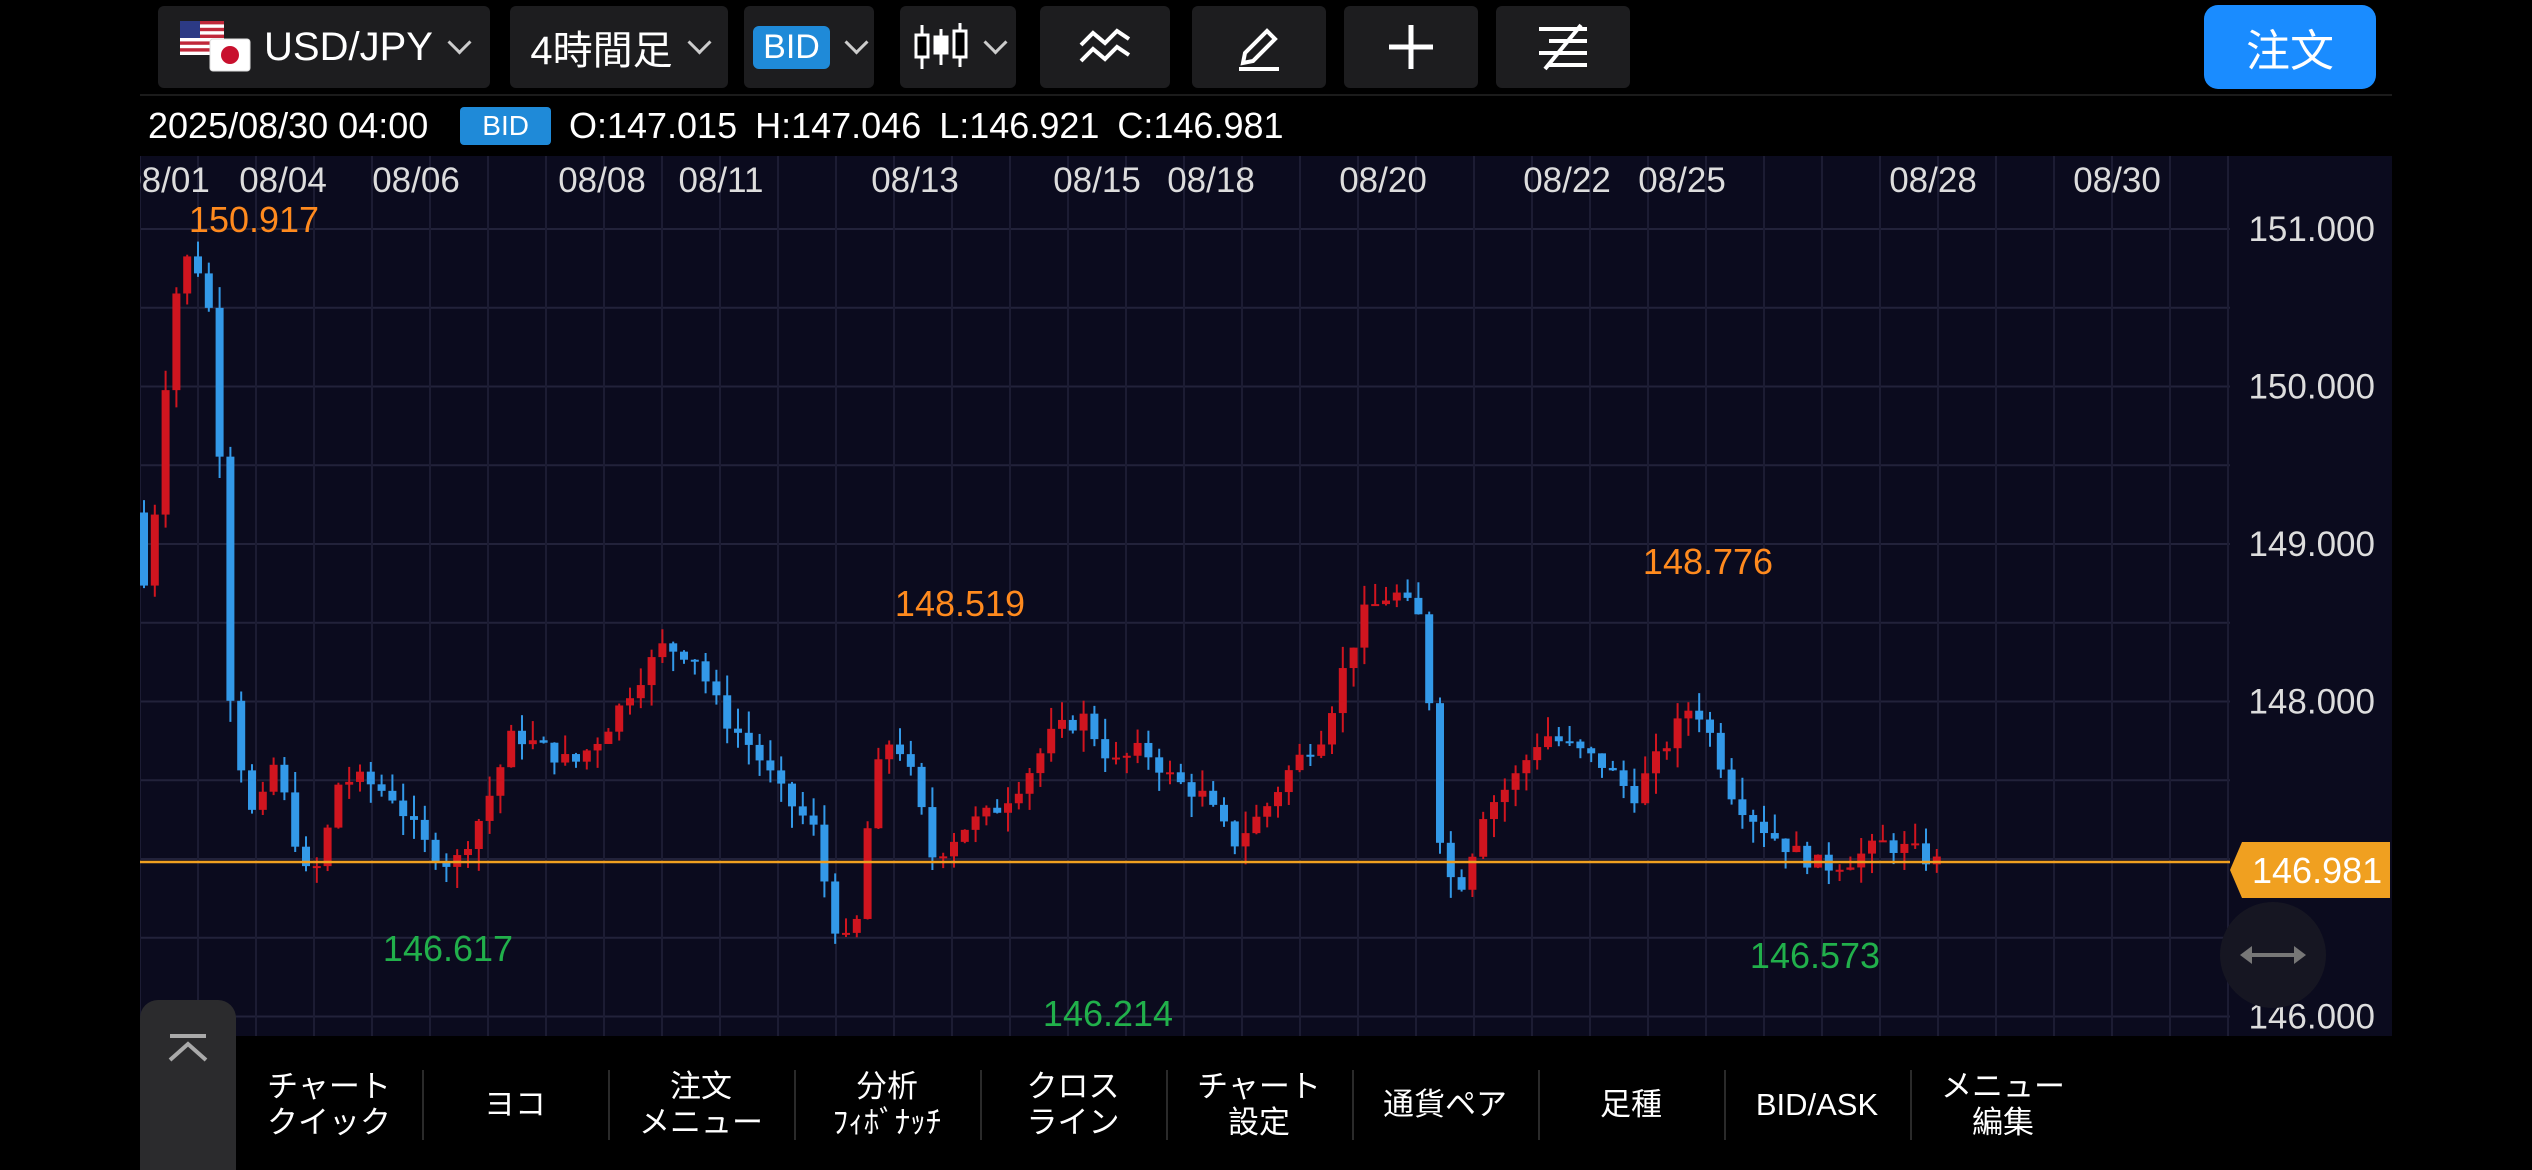 This screenshot has width=2532, height=1170. I want to click on timeframe-selector: 4時間足, so click(619, 47).